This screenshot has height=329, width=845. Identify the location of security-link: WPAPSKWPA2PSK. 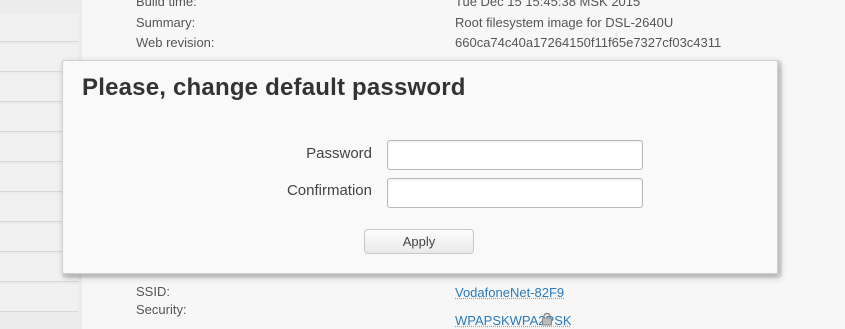
(513, 320).